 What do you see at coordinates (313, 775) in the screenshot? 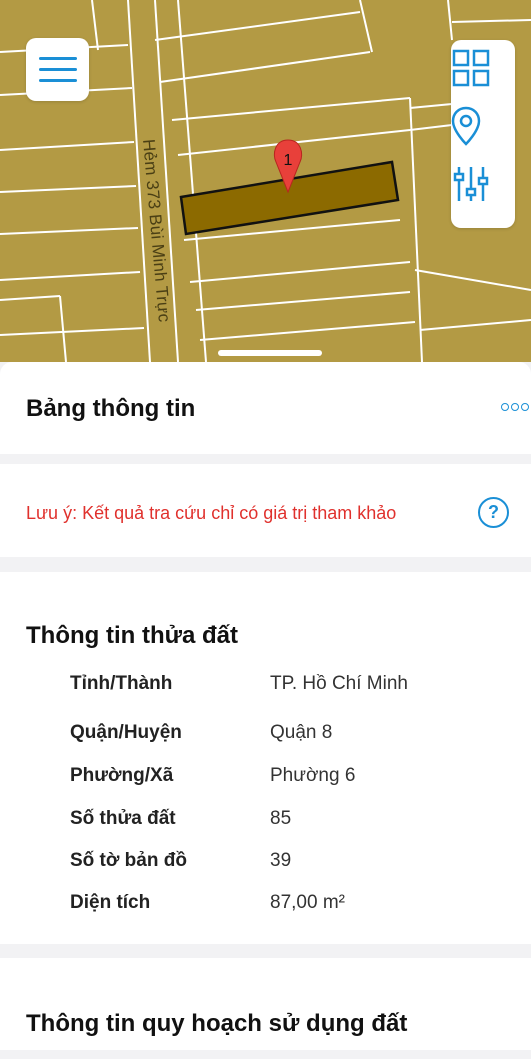
I see `info-value: Phường 6` at bounding box center [313, 775].